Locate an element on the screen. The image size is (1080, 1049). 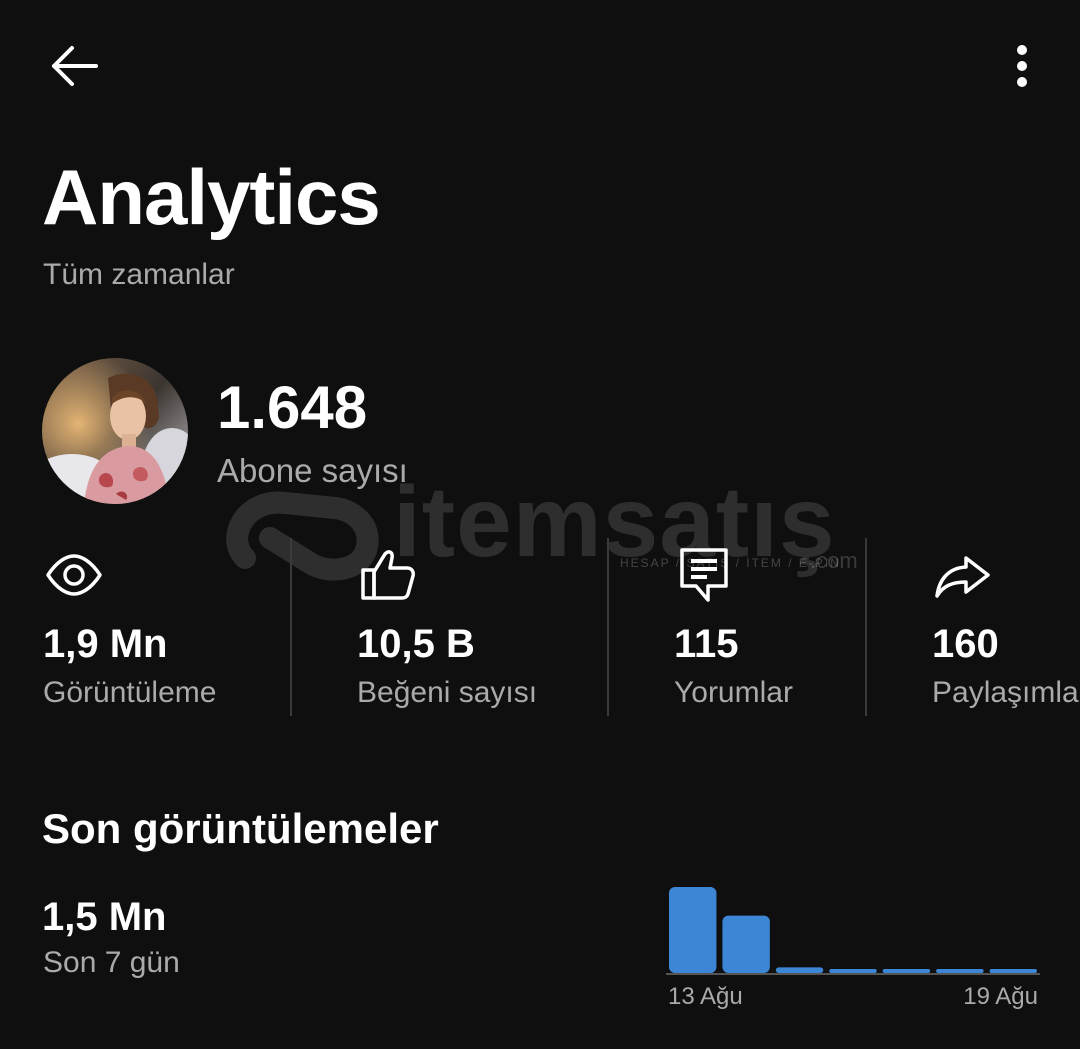
views-label: Görüntüleme is located at coordinates (130, 692).